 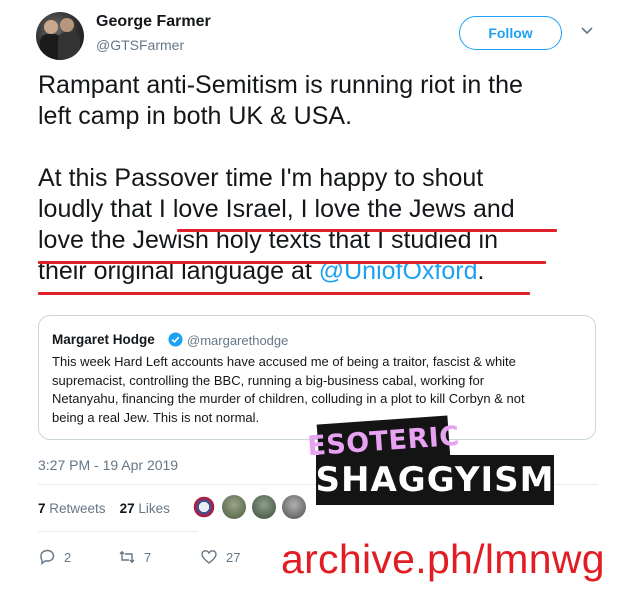 I want to click on archive-link-text: archive.ph/lmnwg, so click(x=443, y=559).